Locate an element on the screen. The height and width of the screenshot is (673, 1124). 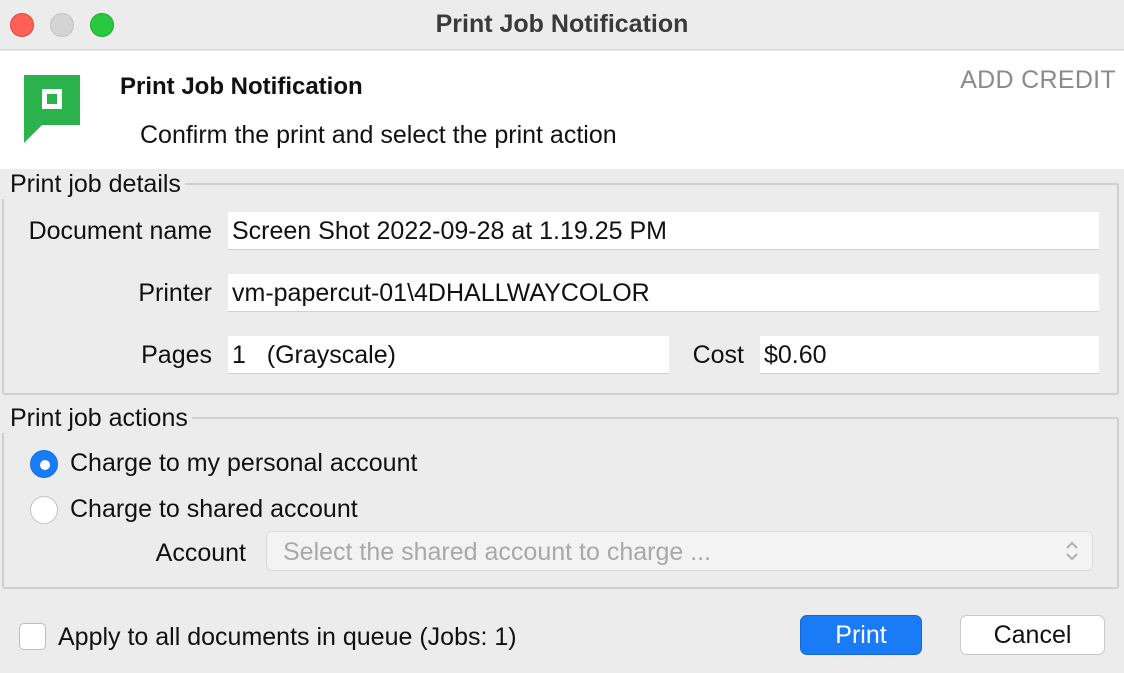
personal-account-radio is located at coordinates (44, 464).